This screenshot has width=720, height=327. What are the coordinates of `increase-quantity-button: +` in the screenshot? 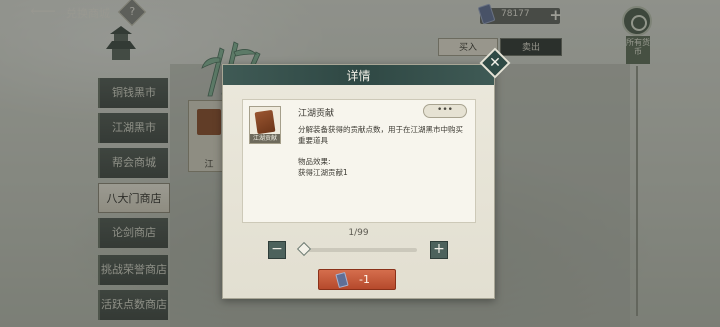 It's located at (439, 250).